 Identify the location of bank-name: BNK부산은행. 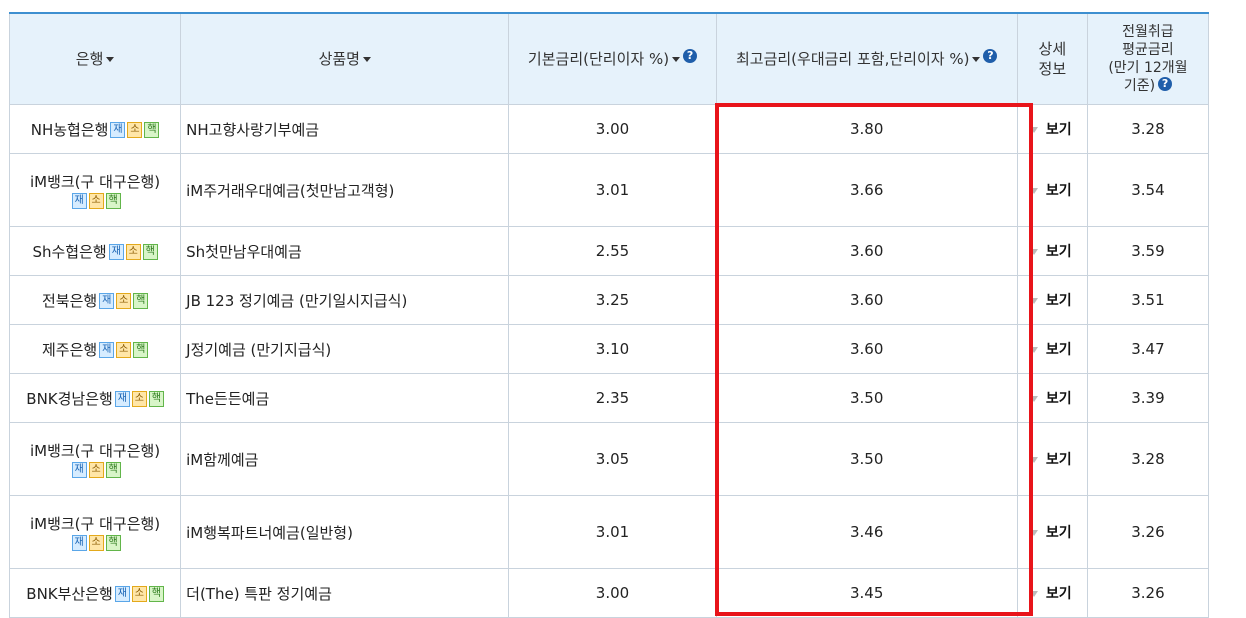
(69, 593).